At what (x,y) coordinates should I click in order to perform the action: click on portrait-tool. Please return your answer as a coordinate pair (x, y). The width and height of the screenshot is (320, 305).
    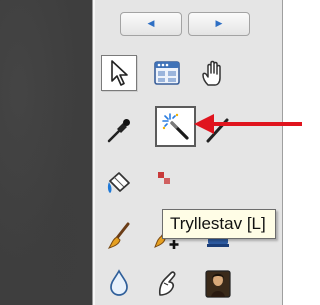
    Looking at the image, I should click on (218, 282).